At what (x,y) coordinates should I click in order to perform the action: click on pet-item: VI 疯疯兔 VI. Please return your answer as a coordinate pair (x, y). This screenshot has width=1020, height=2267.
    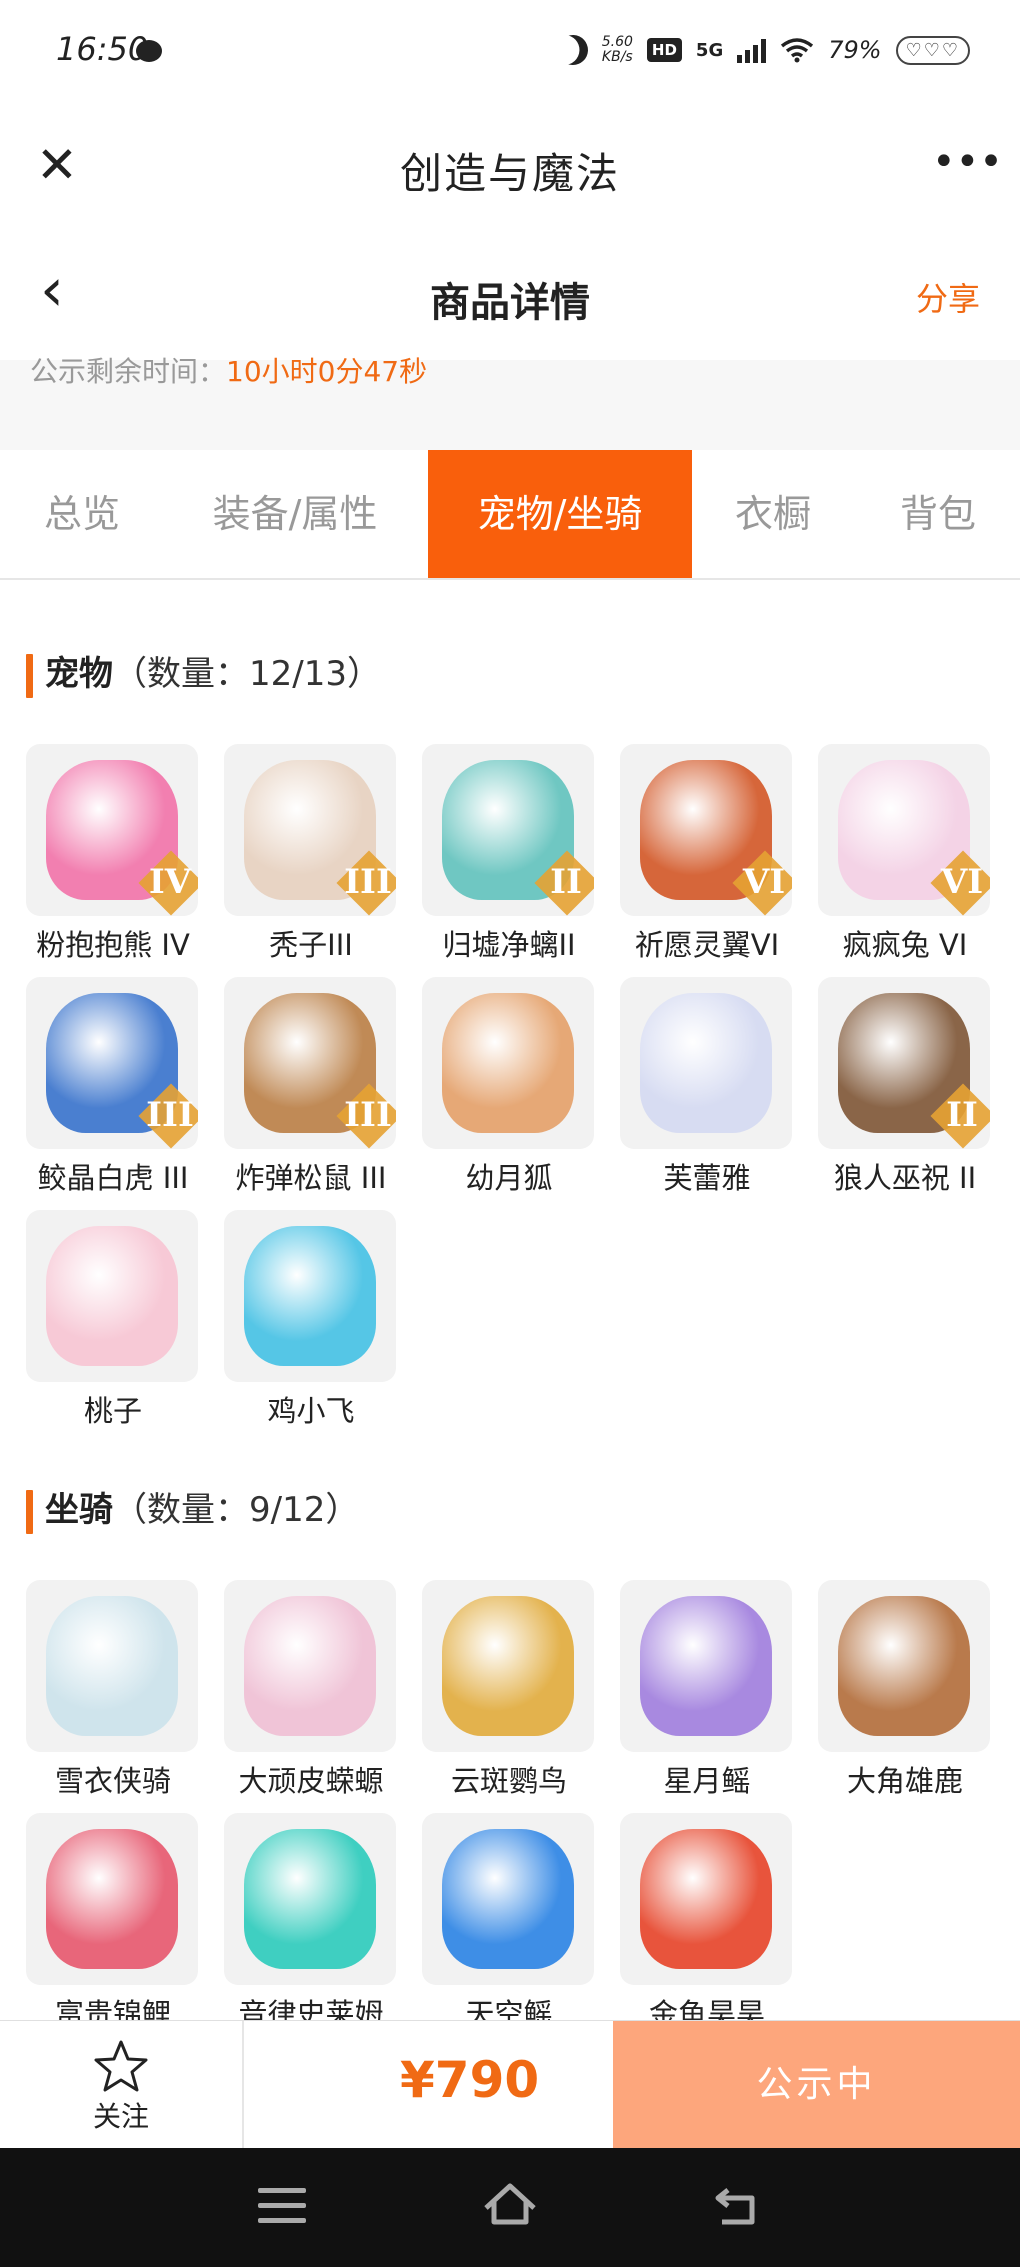
    Looking at the image, I should click on (905, 854).